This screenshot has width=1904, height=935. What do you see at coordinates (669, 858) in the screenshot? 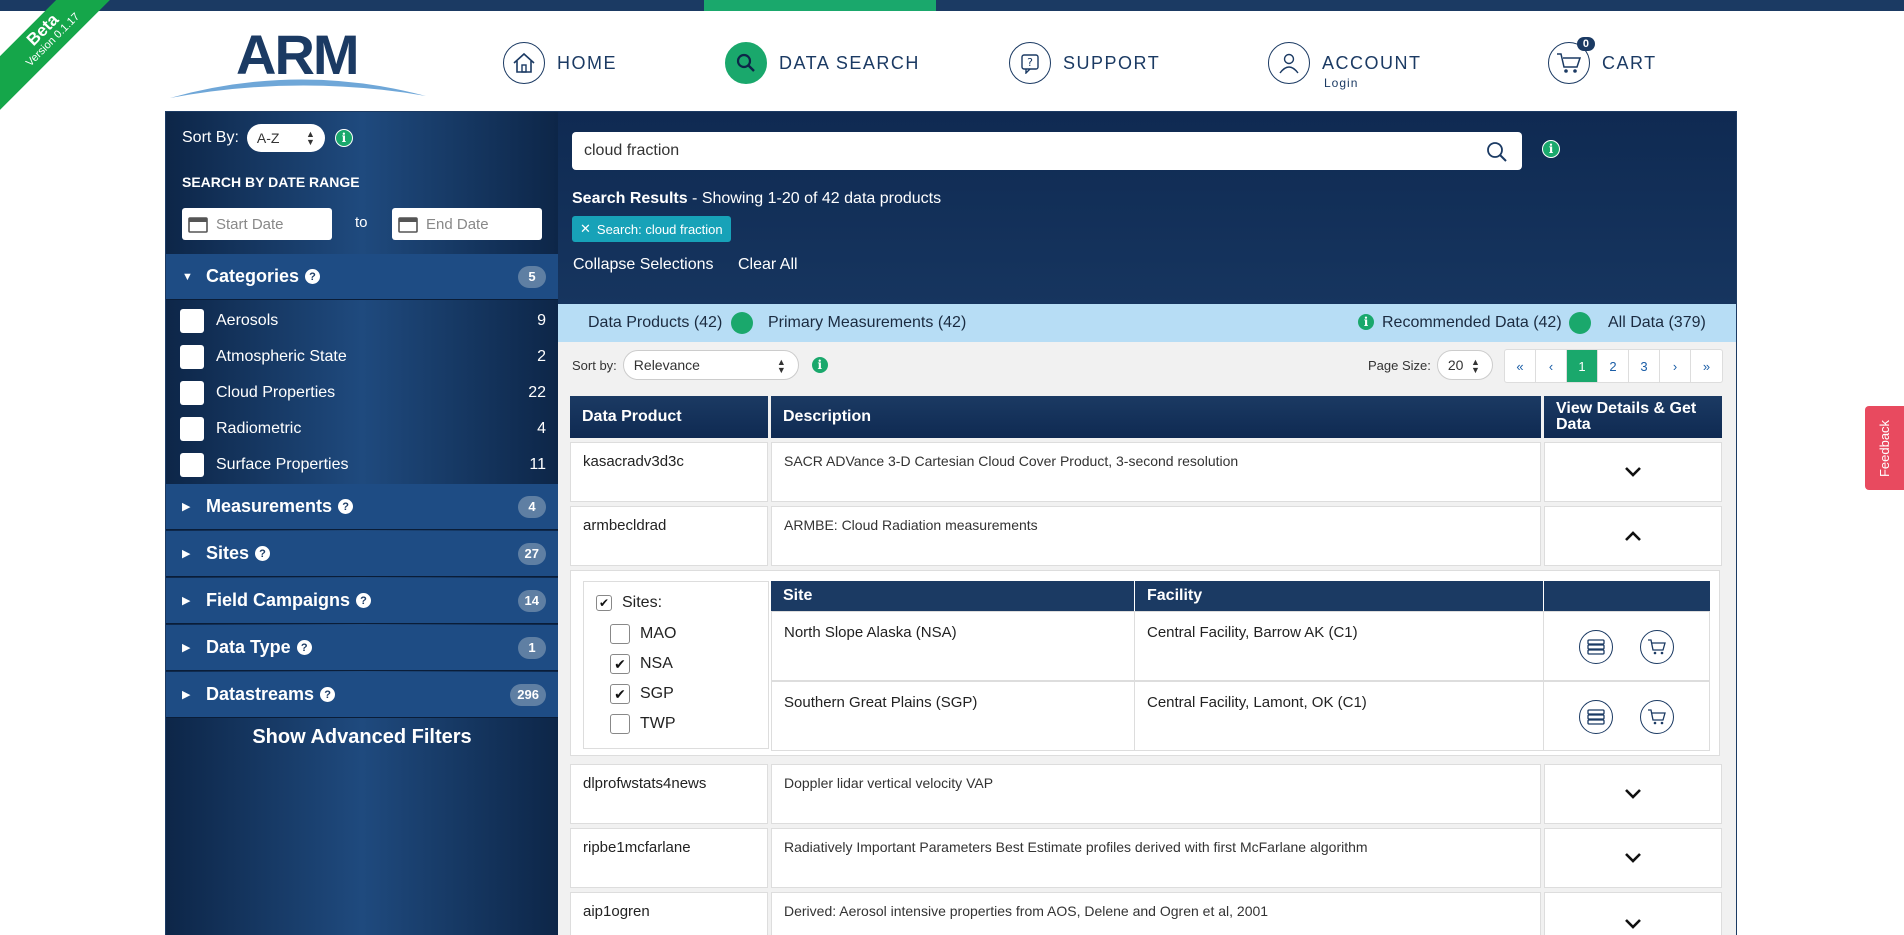
I see `product-name: ripbe1mcfarlane` at bounding box center [669, 858].